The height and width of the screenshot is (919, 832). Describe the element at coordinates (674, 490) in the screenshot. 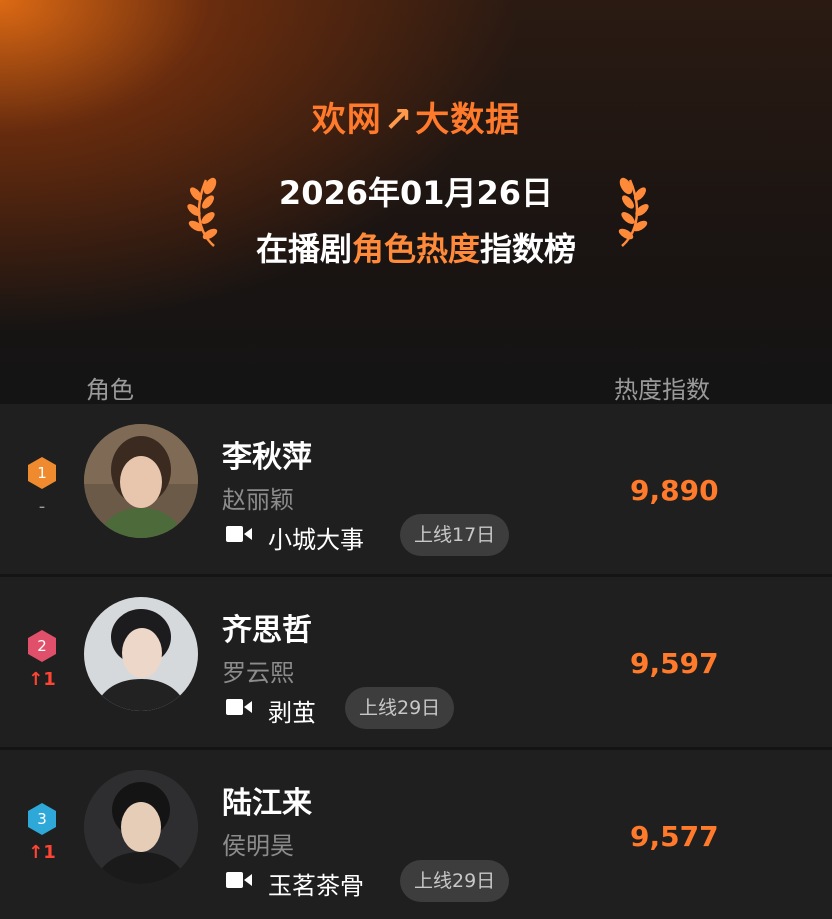

I see `heat-score: 9,890` at that location.